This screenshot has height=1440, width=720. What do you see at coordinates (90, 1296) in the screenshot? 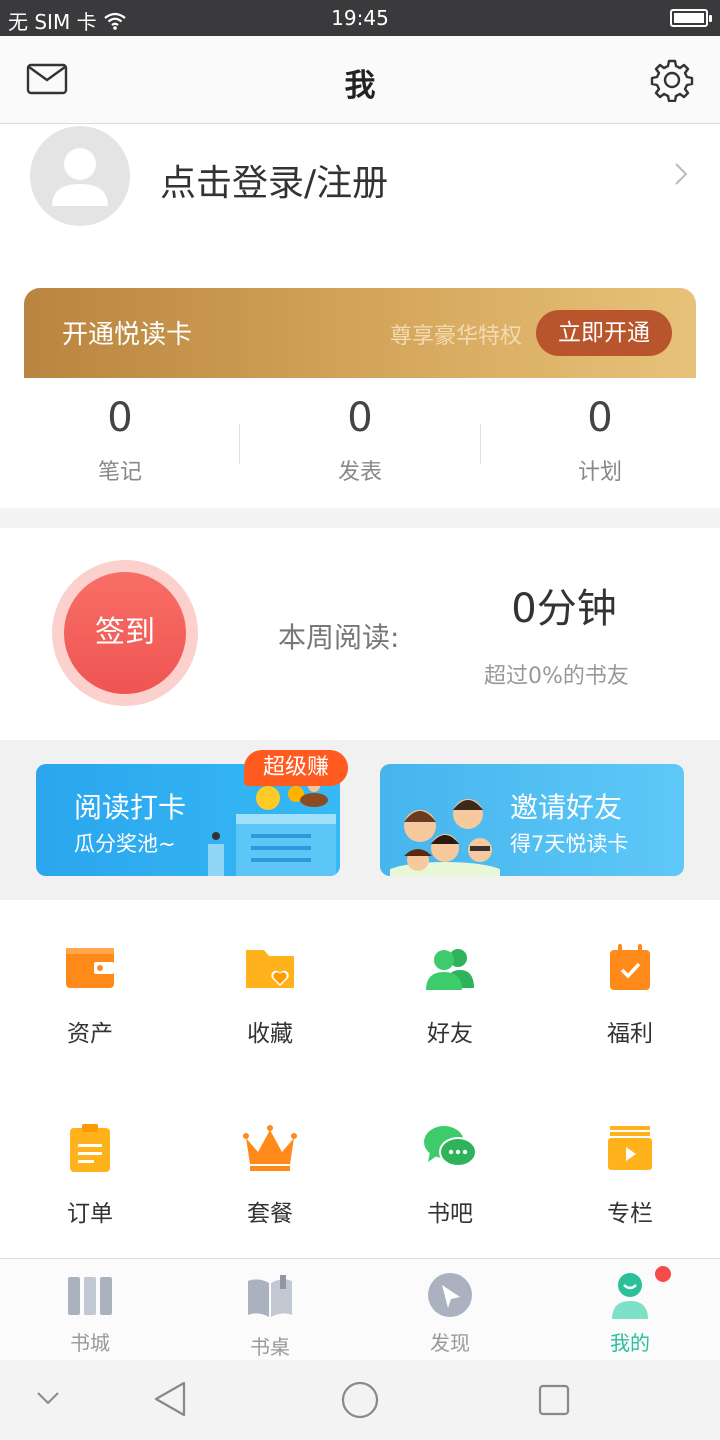
I see `bookshelf-icon` at bounding box center [90, 1296].